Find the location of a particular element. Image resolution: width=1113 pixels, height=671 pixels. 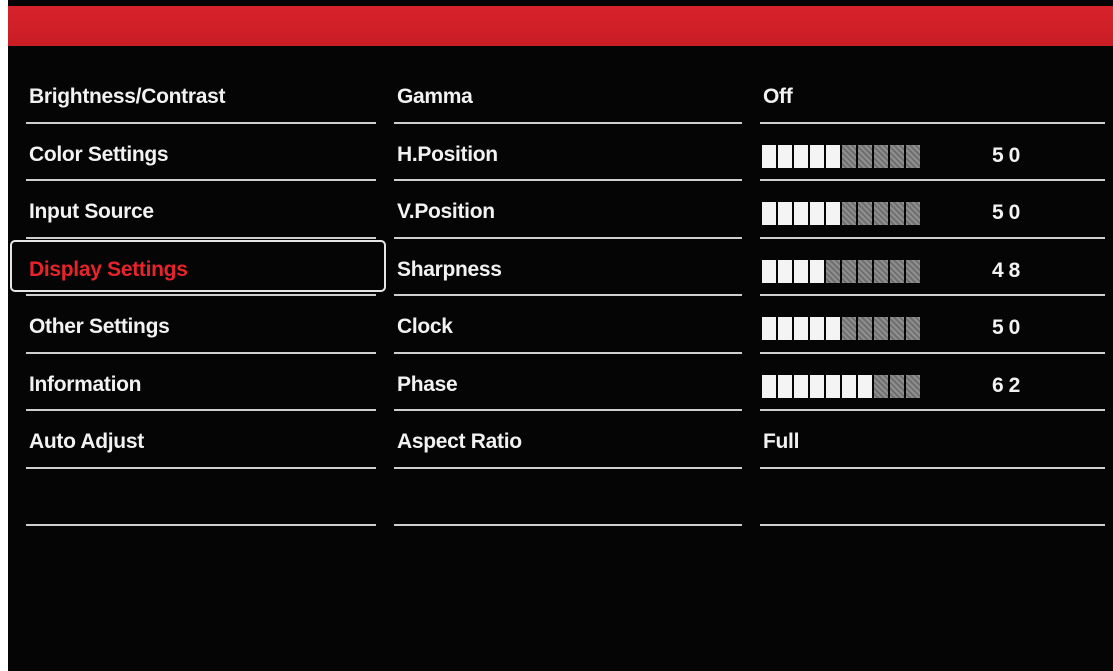

value-row-empty is located at coordinates (932, 498).